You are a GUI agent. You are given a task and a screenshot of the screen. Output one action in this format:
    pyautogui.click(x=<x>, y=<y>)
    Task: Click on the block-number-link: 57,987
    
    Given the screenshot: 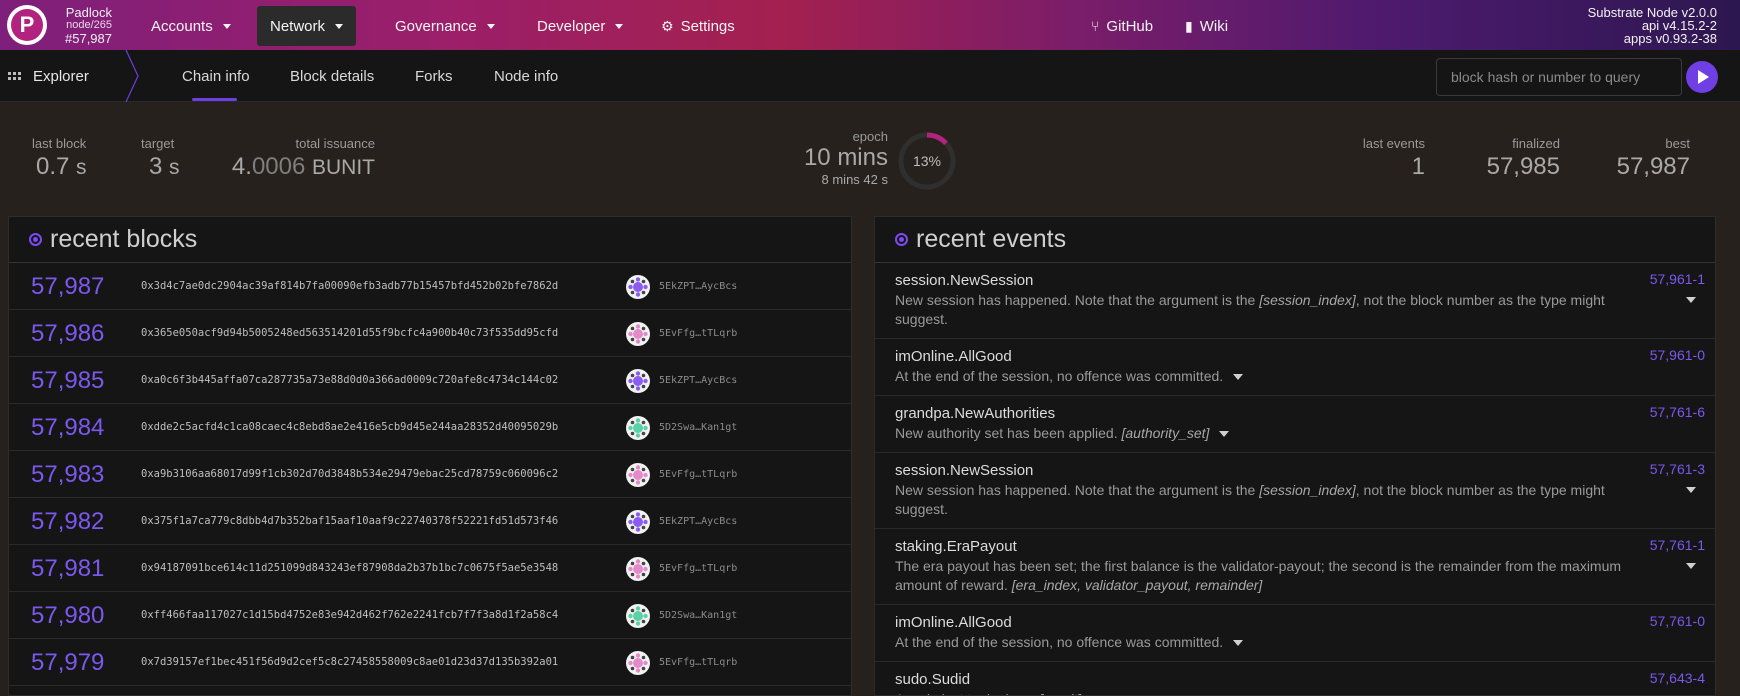 What is the action you would take?
    pyautogui.click(x=67, y=287)
    